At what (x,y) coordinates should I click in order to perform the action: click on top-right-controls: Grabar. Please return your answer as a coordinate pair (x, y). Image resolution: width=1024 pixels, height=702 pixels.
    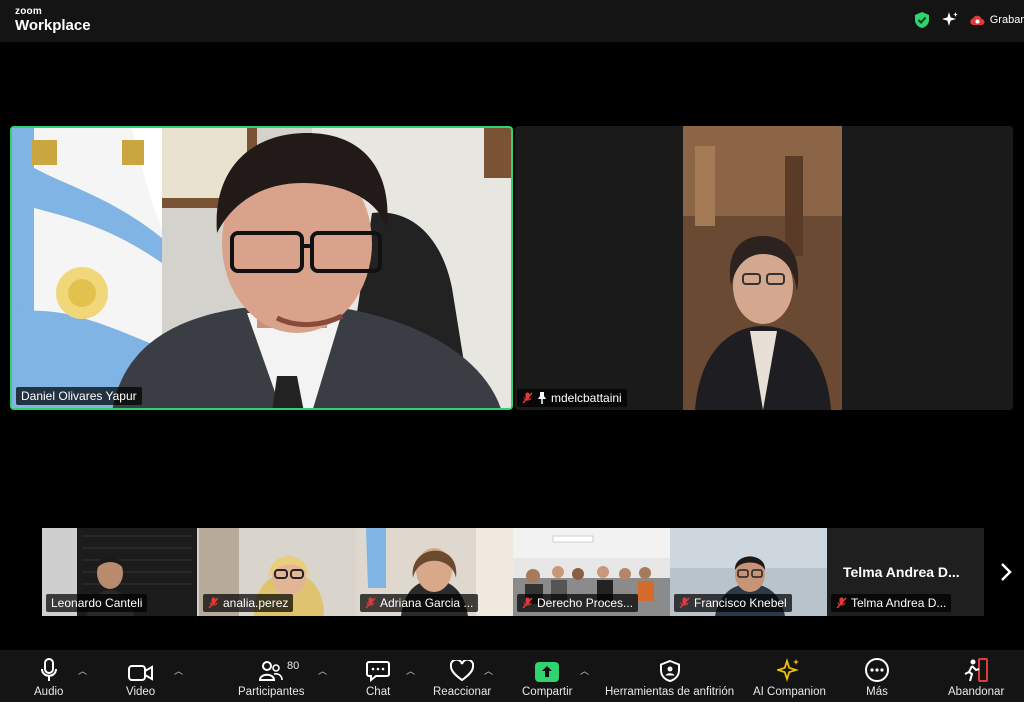
    Looking at the image, I should click on (968, 20).